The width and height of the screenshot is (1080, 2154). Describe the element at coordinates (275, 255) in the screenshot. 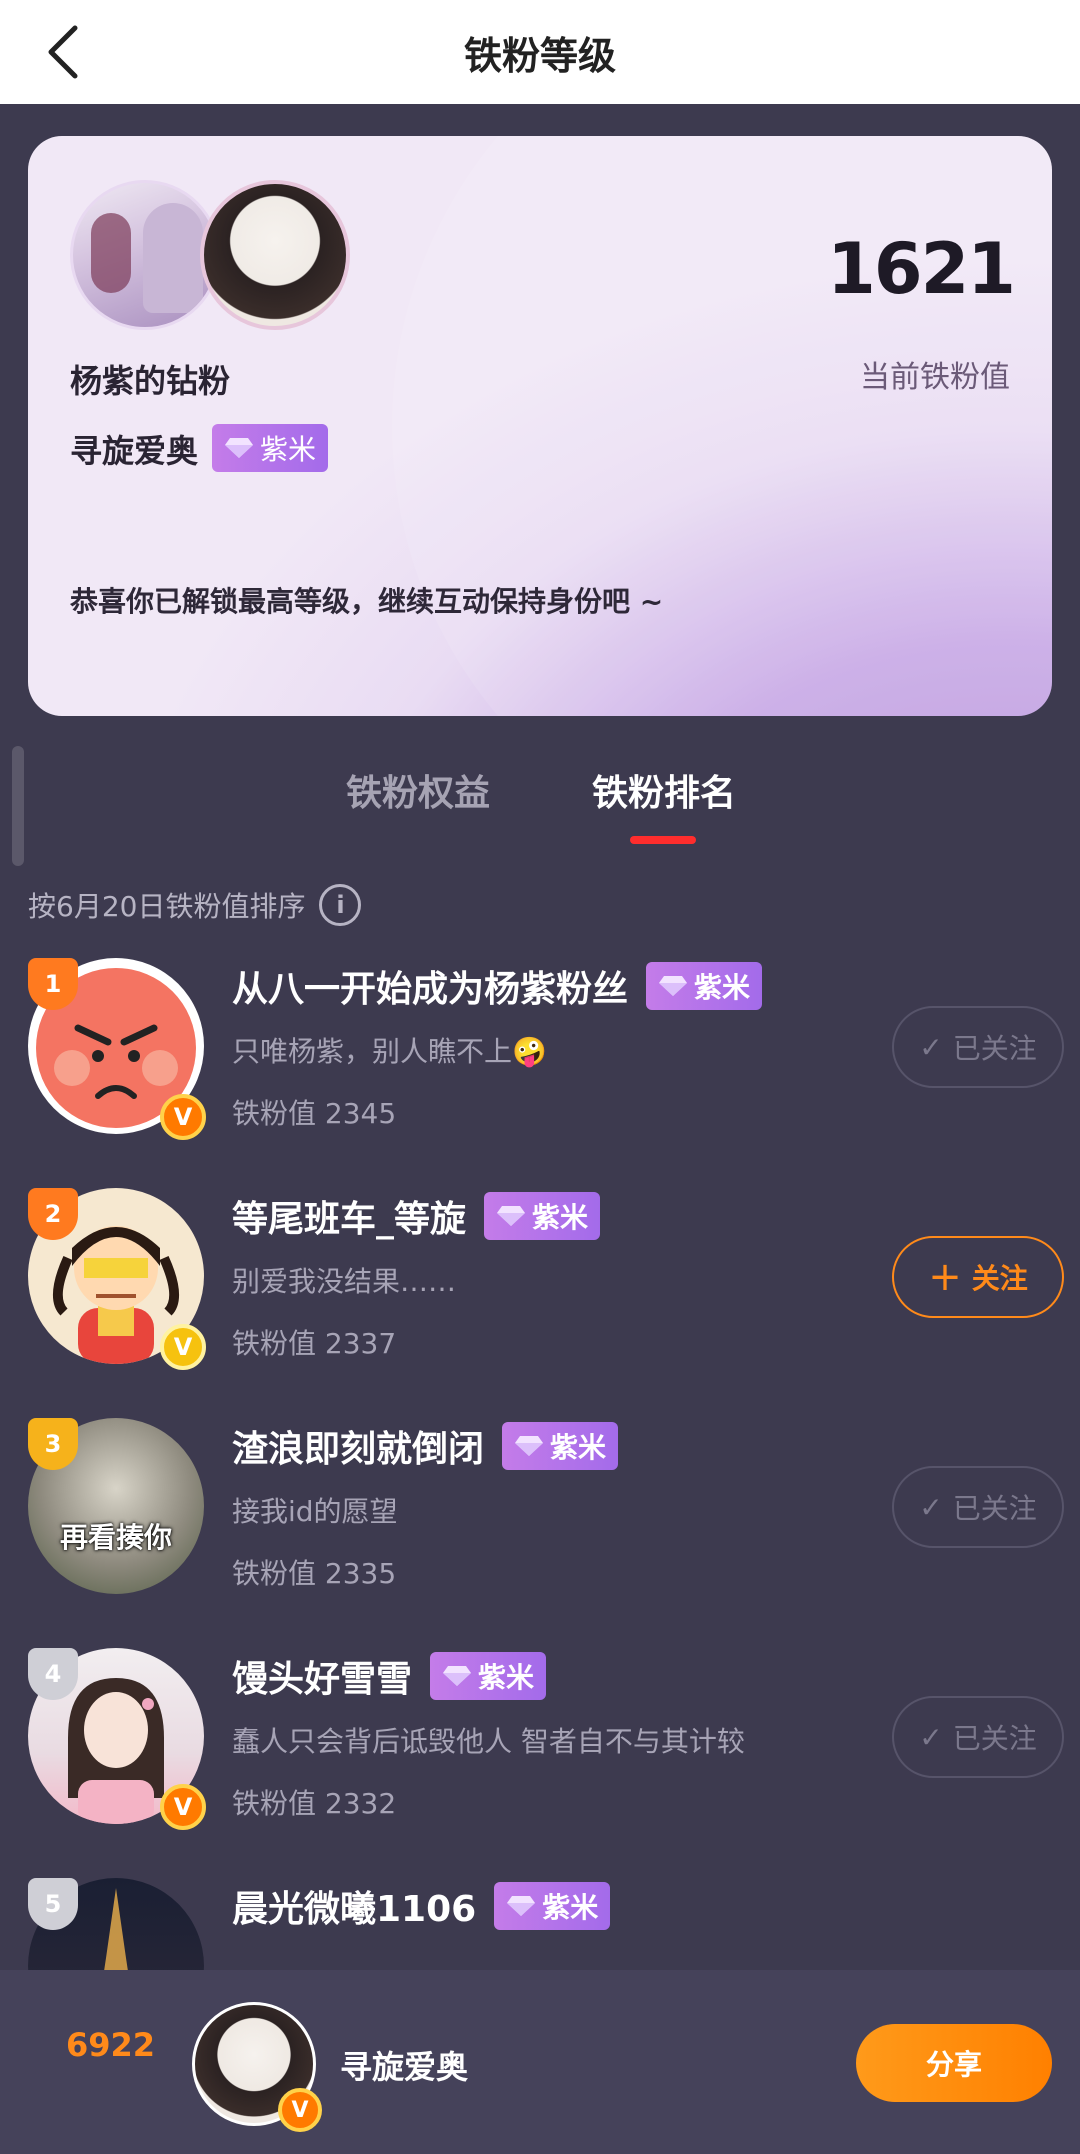

I see `user-avatar` at that location.